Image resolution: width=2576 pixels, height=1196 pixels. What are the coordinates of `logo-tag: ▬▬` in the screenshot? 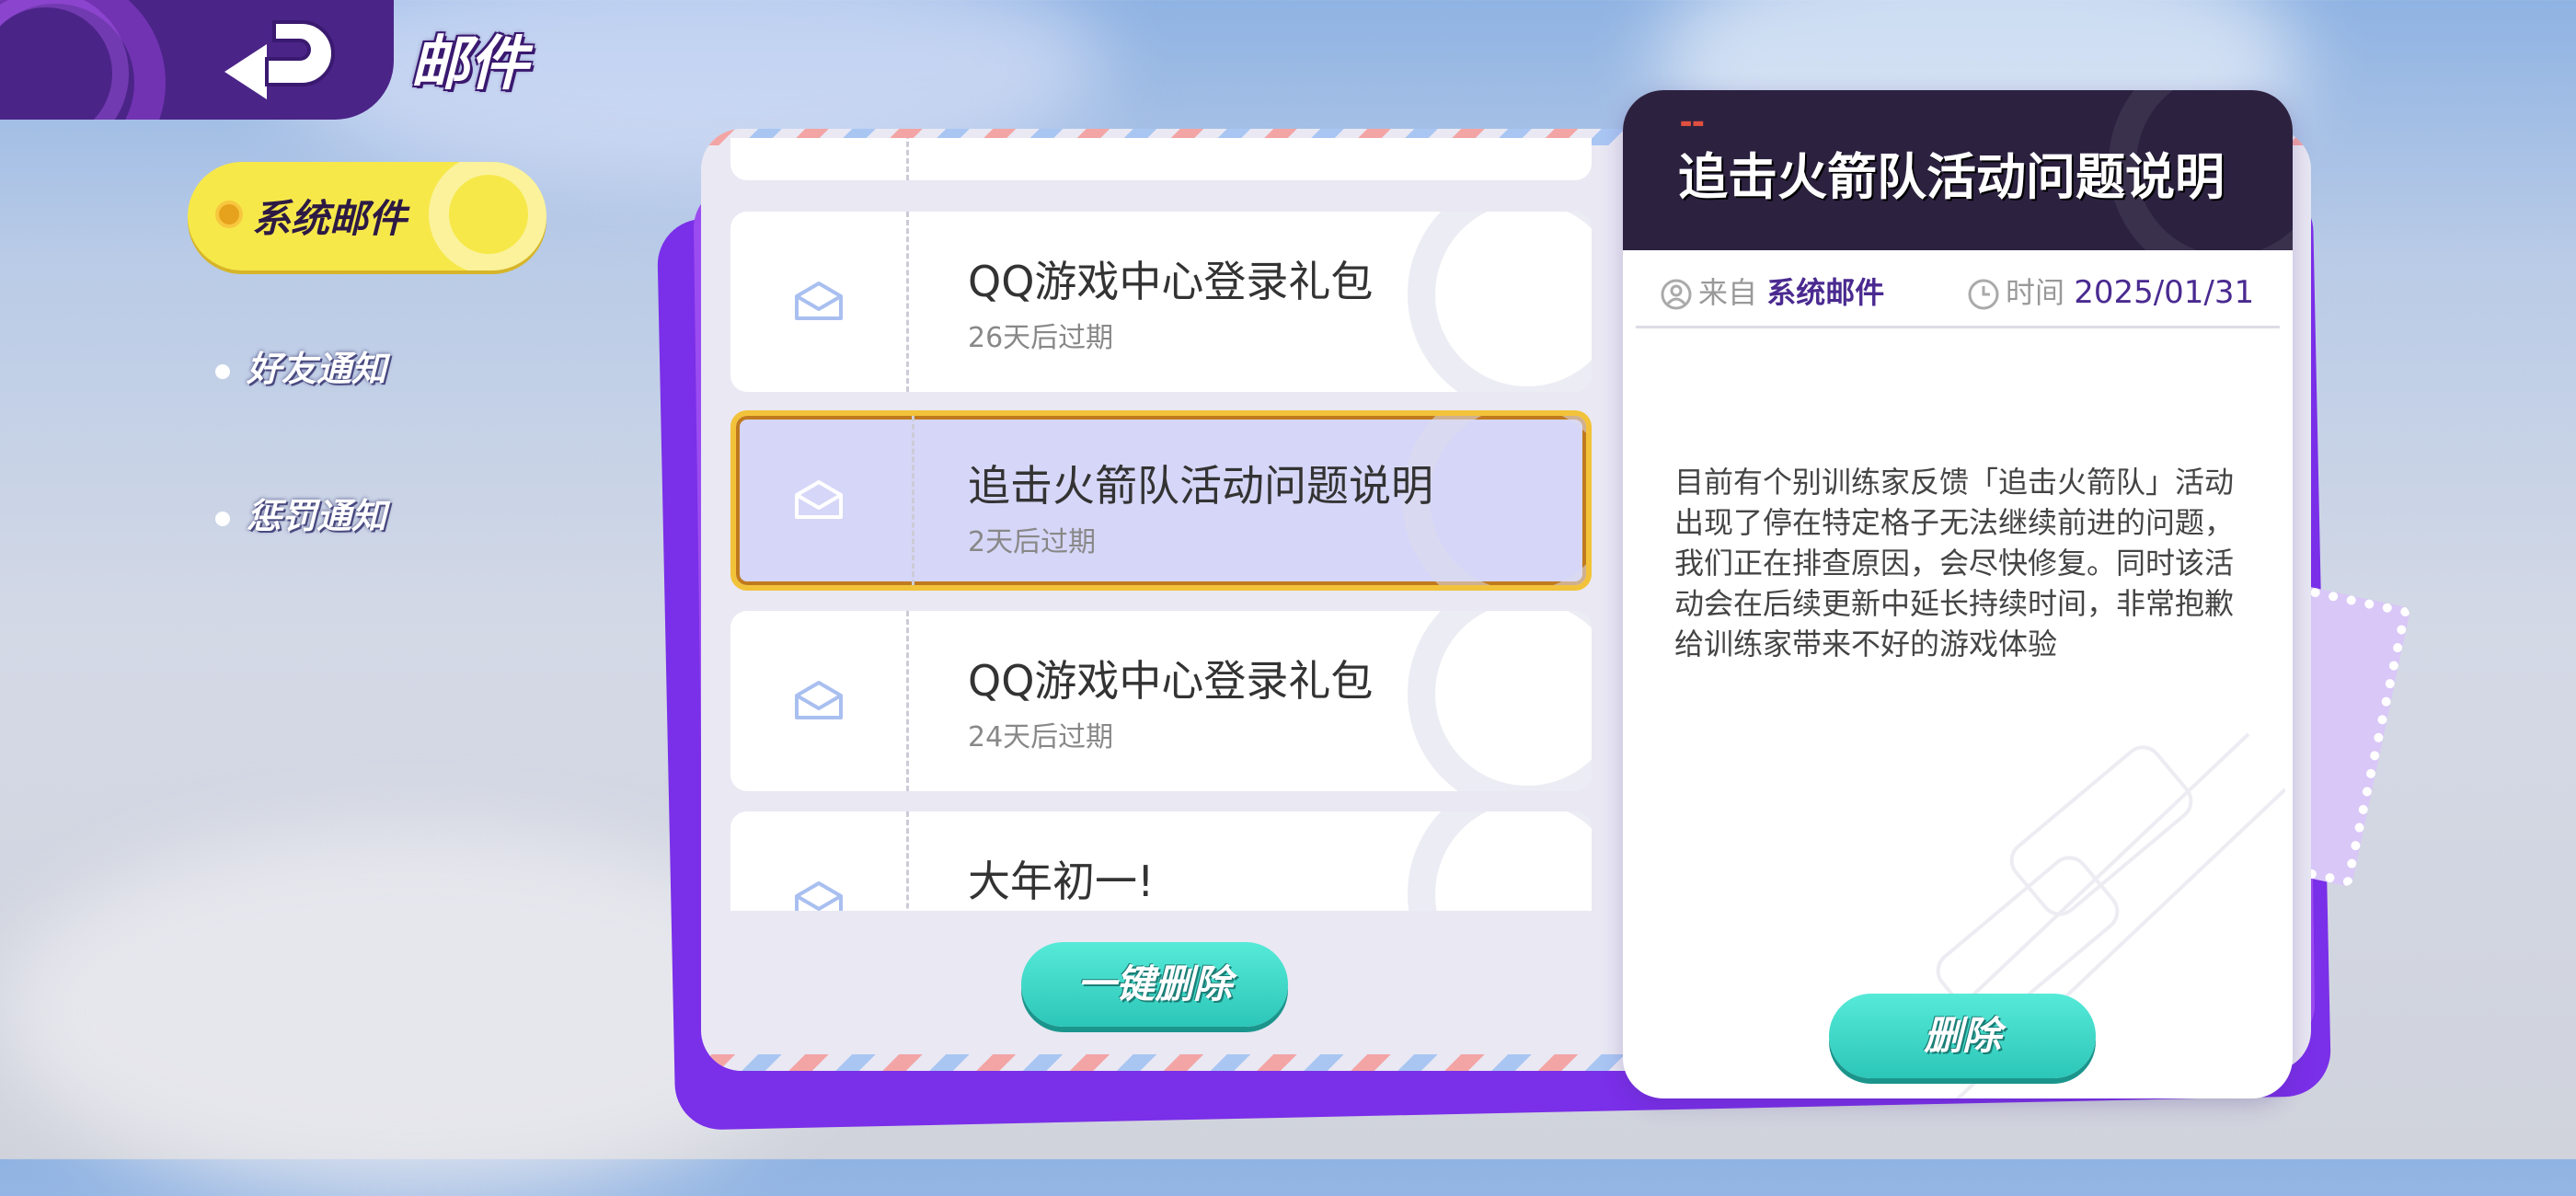 It's located at (1692, 123).